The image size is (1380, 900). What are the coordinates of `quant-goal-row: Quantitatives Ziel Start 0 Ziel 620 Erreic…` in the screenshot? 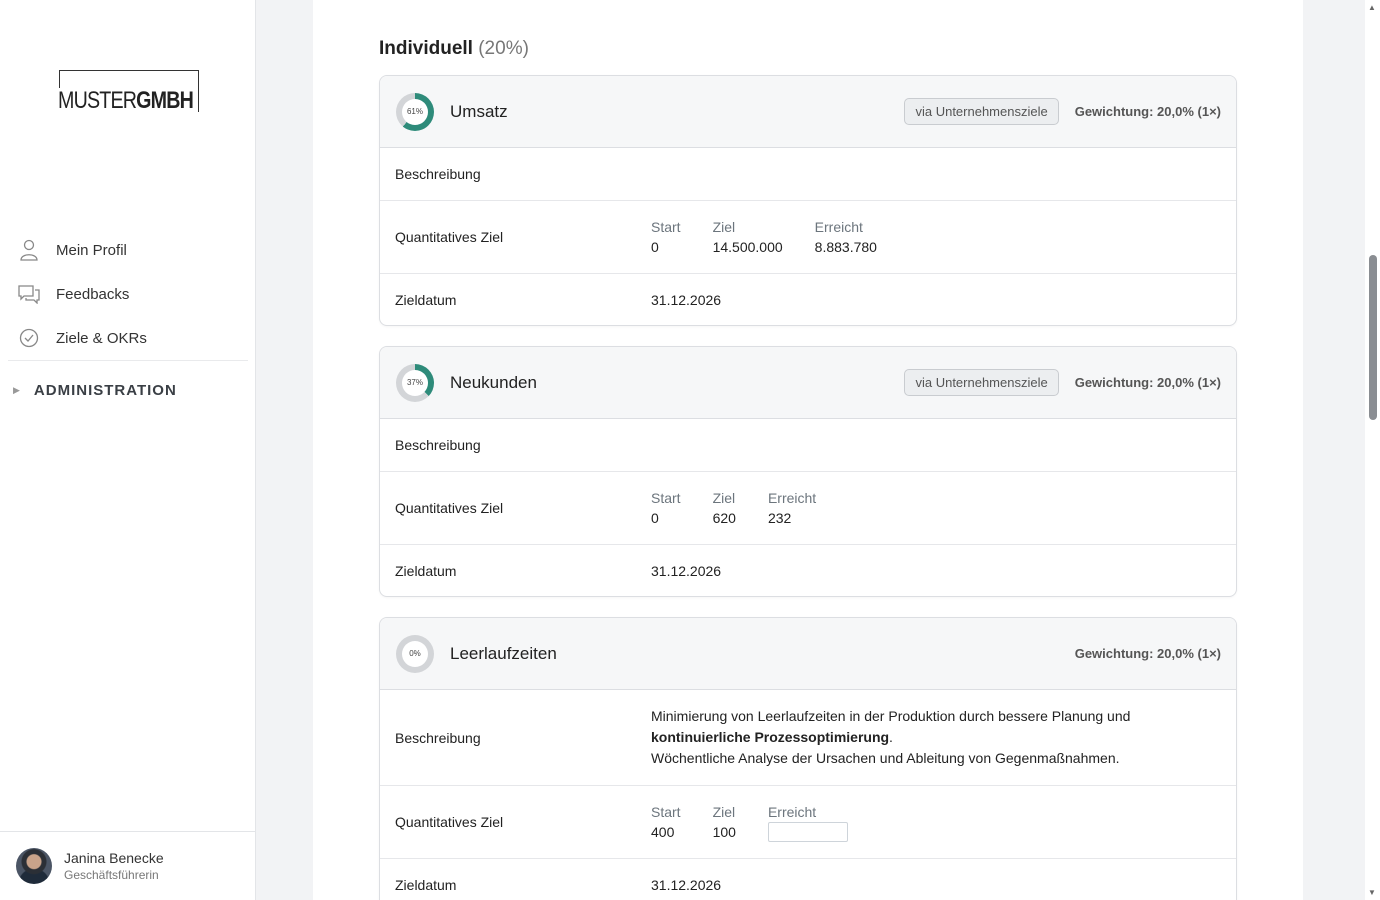 It's located at (808, 508).